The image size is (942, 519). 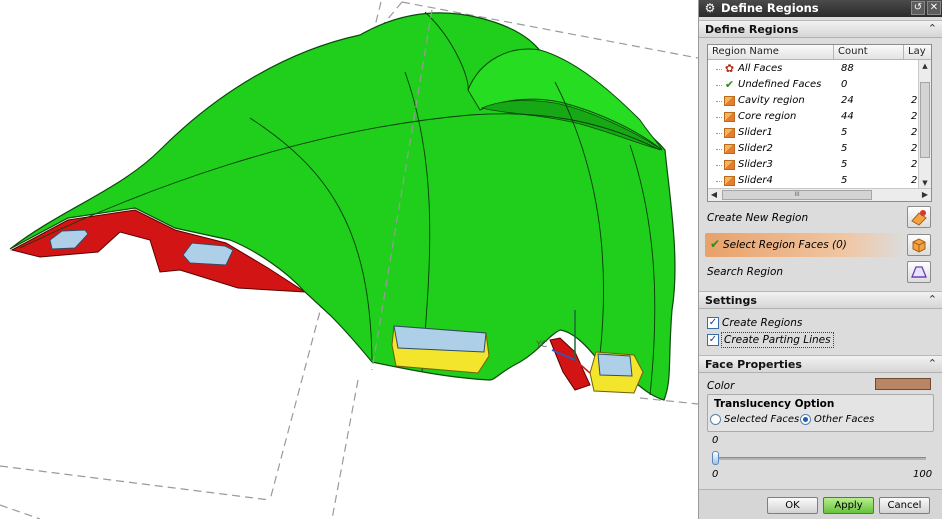 What do you see at coordinates (752, 29) in the screenshot?
I see `section-define-regions-label: Define Regions` at bounding box center [752, 29].